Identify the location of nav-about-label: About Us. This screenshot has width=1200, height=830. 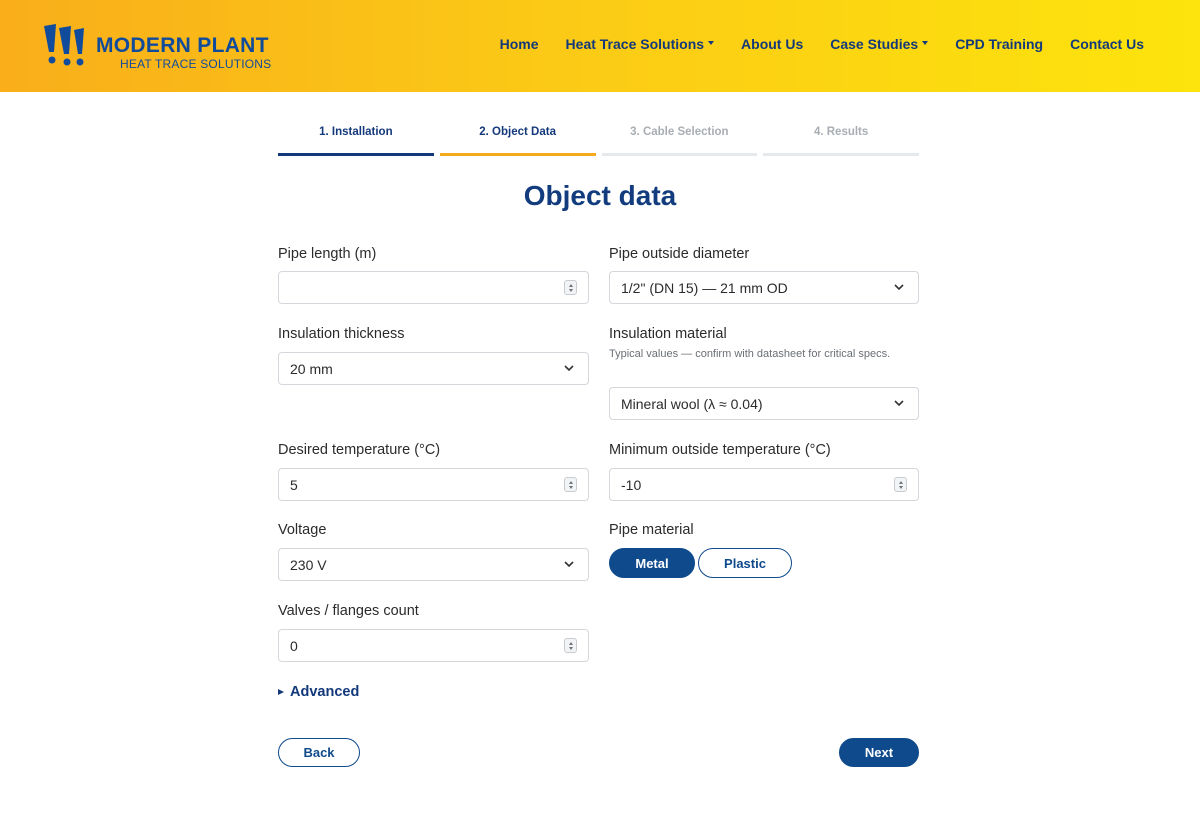
(772, 44).